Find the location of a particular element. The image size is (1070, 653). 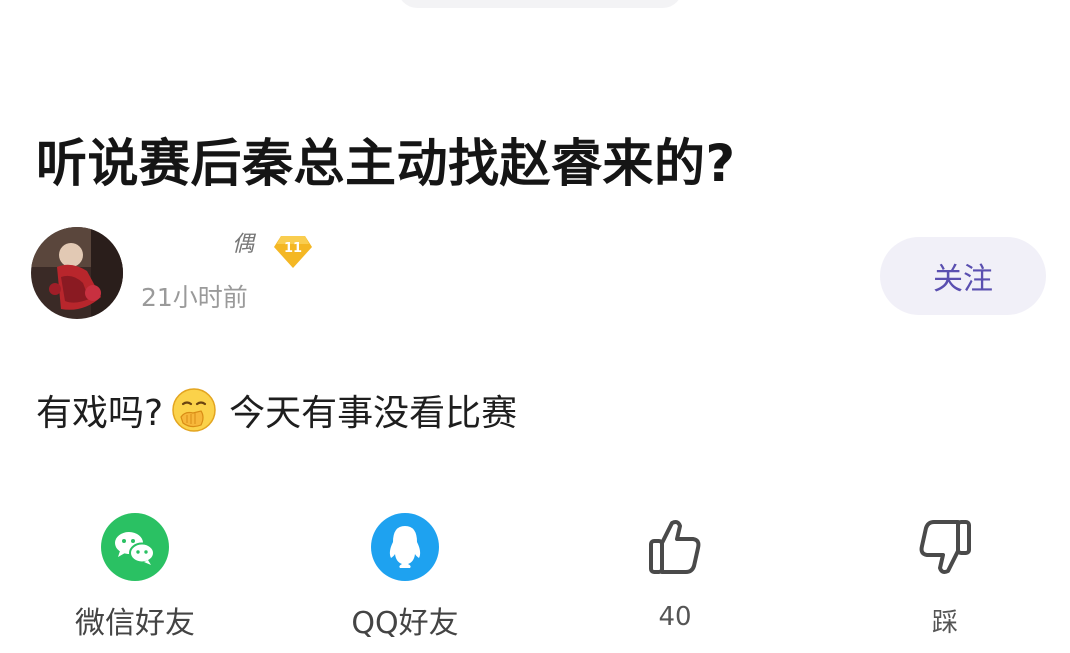

like-button: 40 is located at coordinates (675, 572).